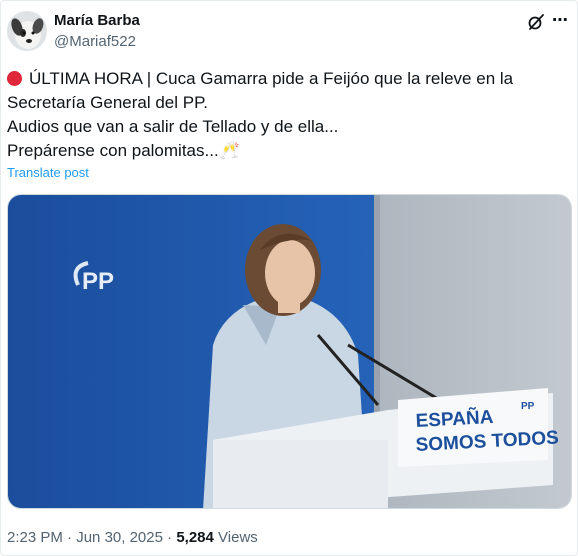  What do you see at coordinates (195, 537) in the screenshot?
I see `views-count: 5,284` at bounding box center [195, 537].